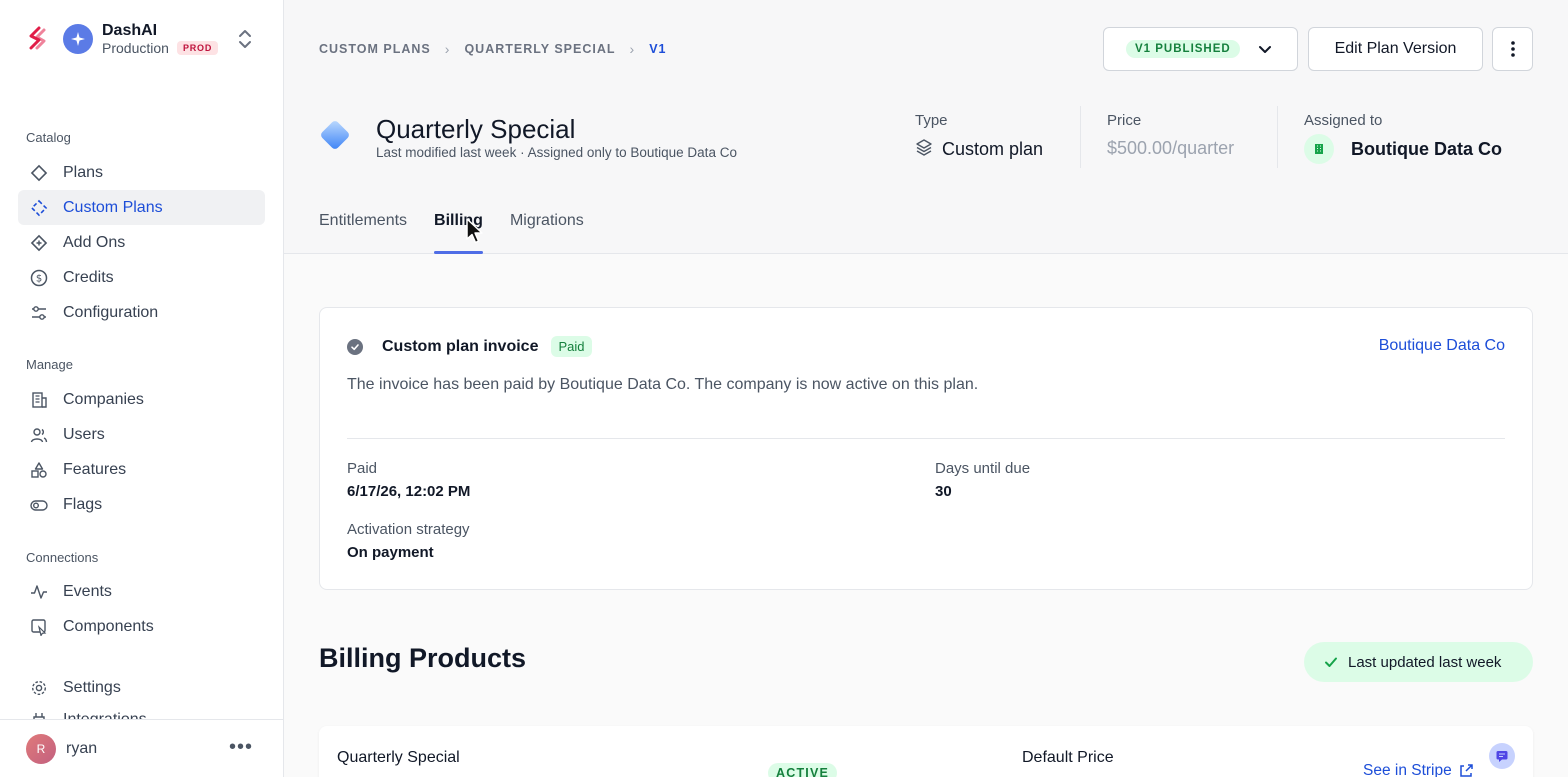 The image size is (1568, 777). What do you see at coordinates (1183, 49) in the screenshot?
I see `version-status-badge: V1 PUBLISHED` at bounding box center [1183, 49].